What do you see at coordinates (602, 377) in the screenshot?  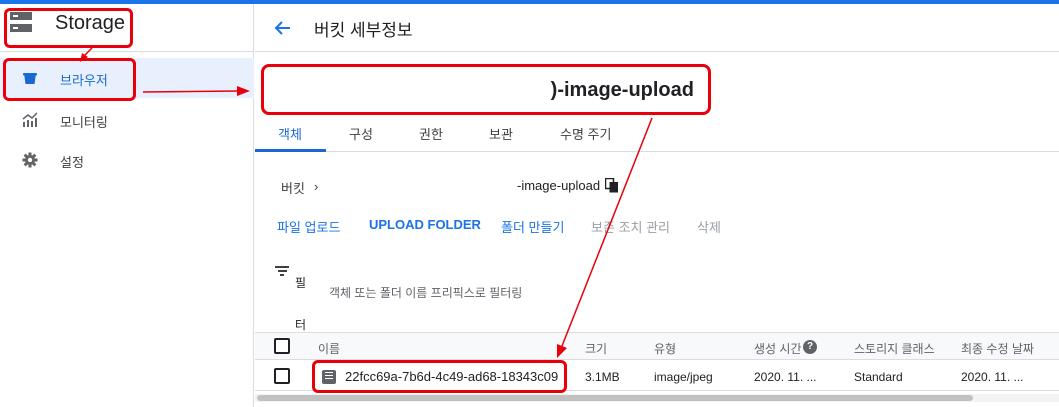 I see `file-size: 3.1MB` at bounding box center [602, 377].